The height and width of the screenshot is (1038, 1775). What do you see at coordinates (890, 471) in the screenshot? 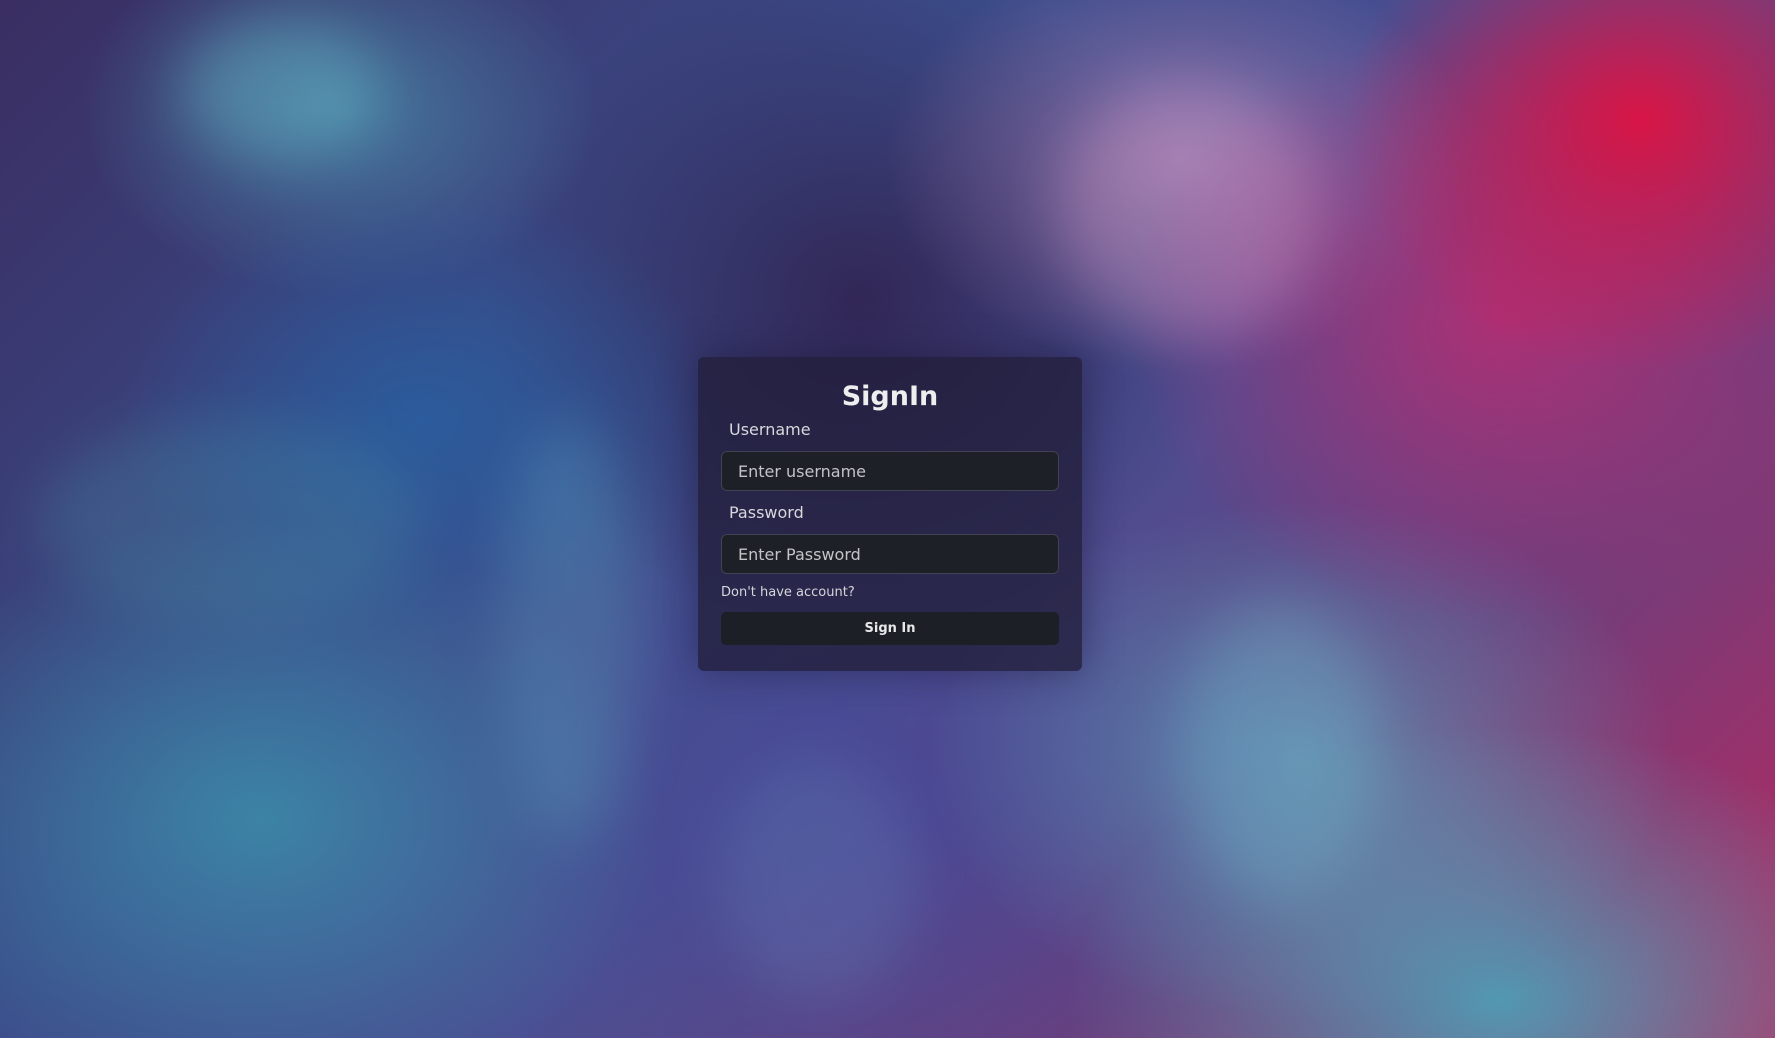
I see `username-input` at bounding box center [890, 471].